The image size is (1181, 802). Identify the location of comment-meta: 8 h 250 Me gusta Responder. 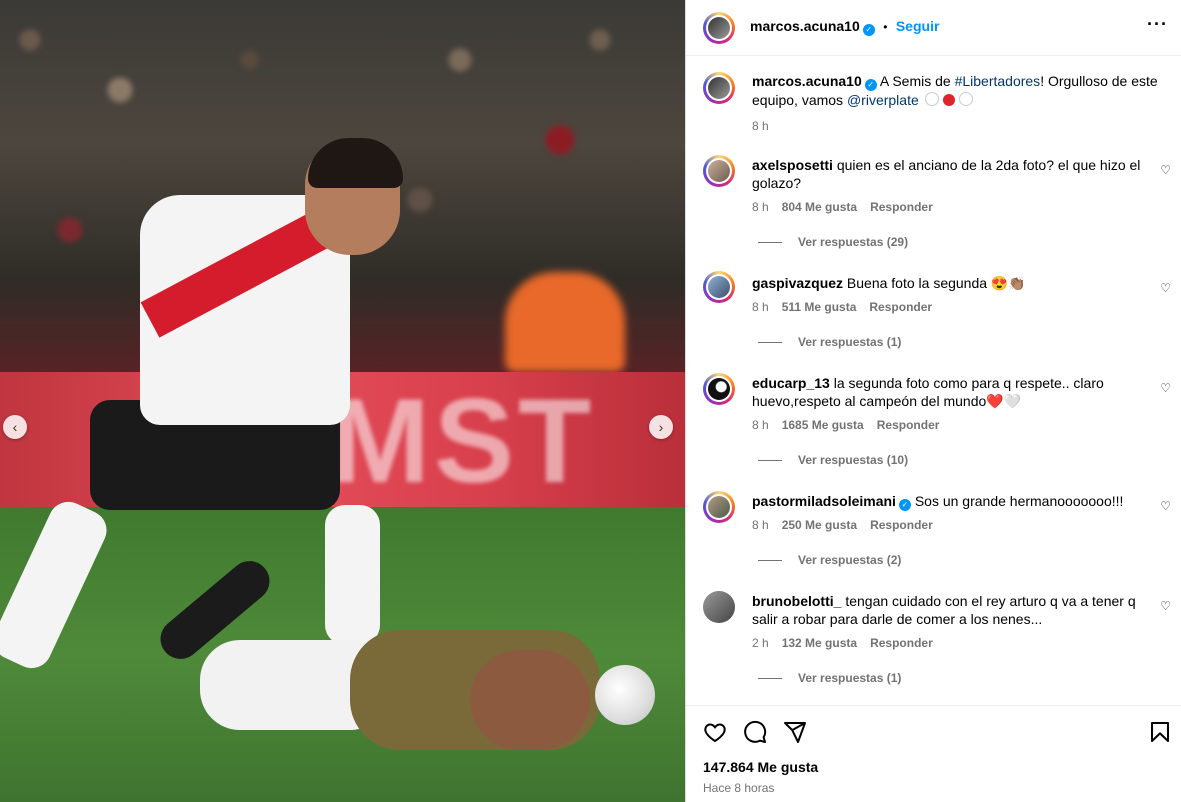
(849, 525).